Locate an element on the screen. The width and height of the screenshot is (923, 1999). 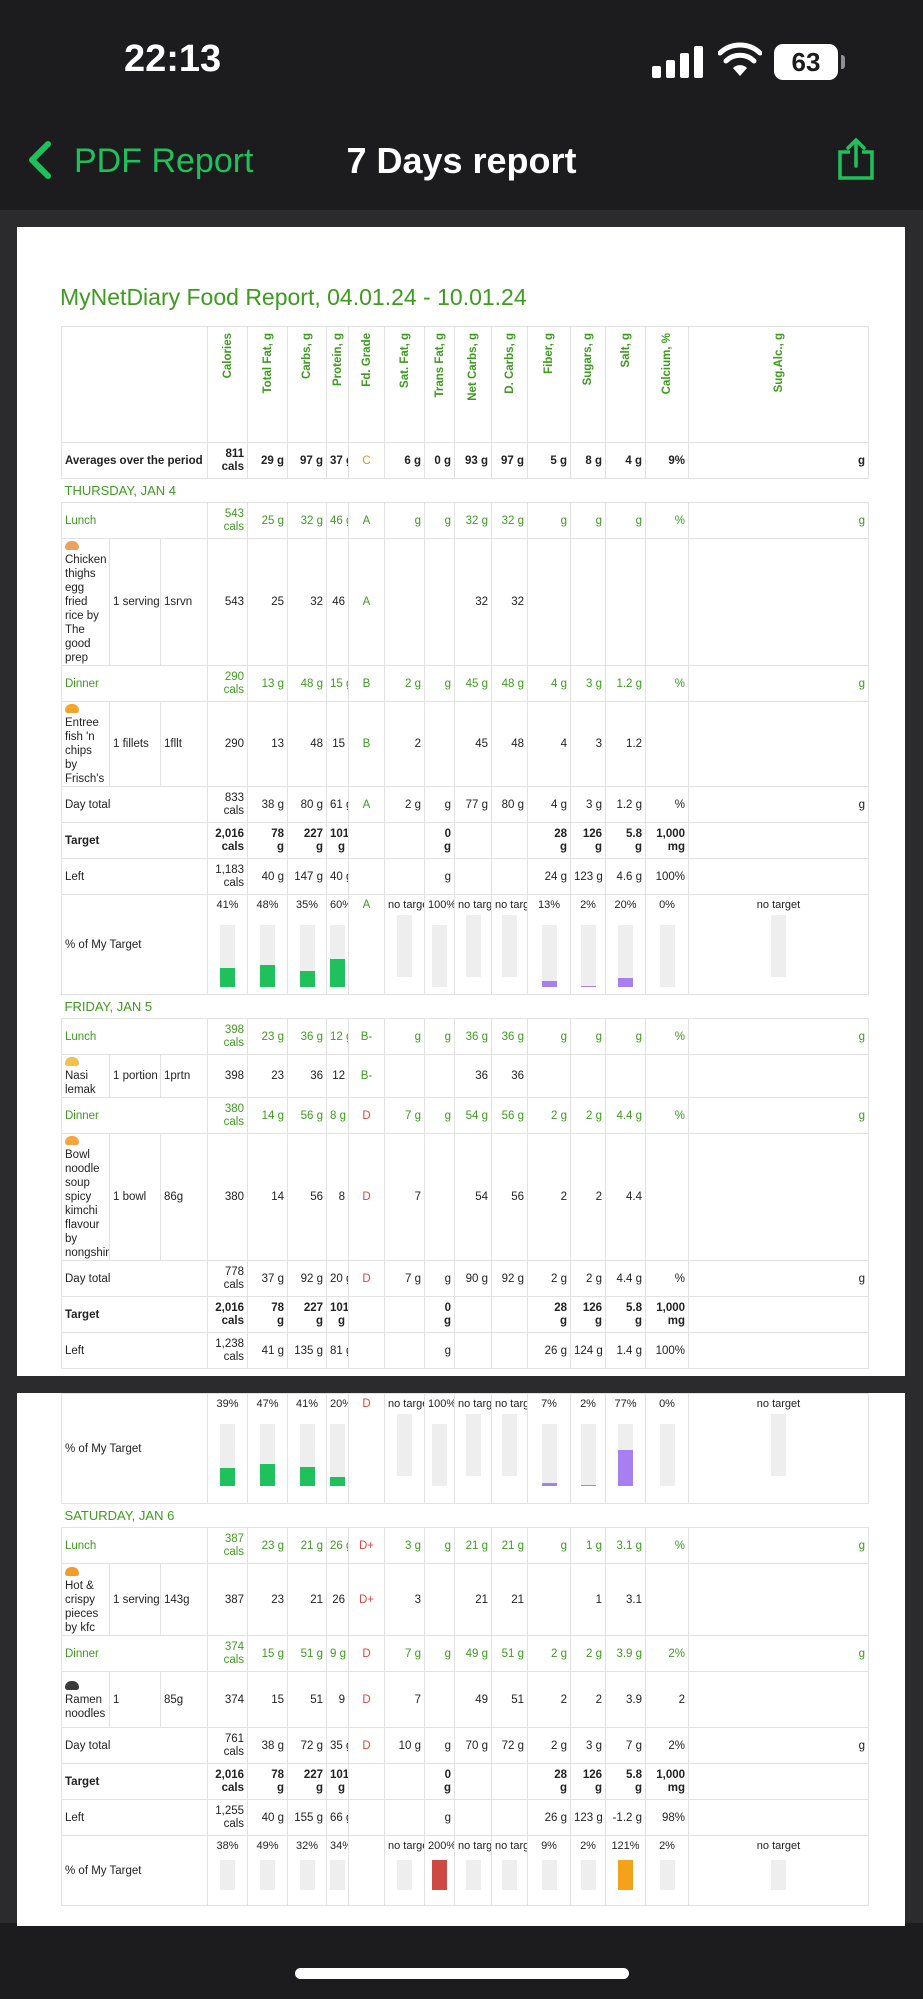
food-cell: 387 is located at coordinates (228, 1599).